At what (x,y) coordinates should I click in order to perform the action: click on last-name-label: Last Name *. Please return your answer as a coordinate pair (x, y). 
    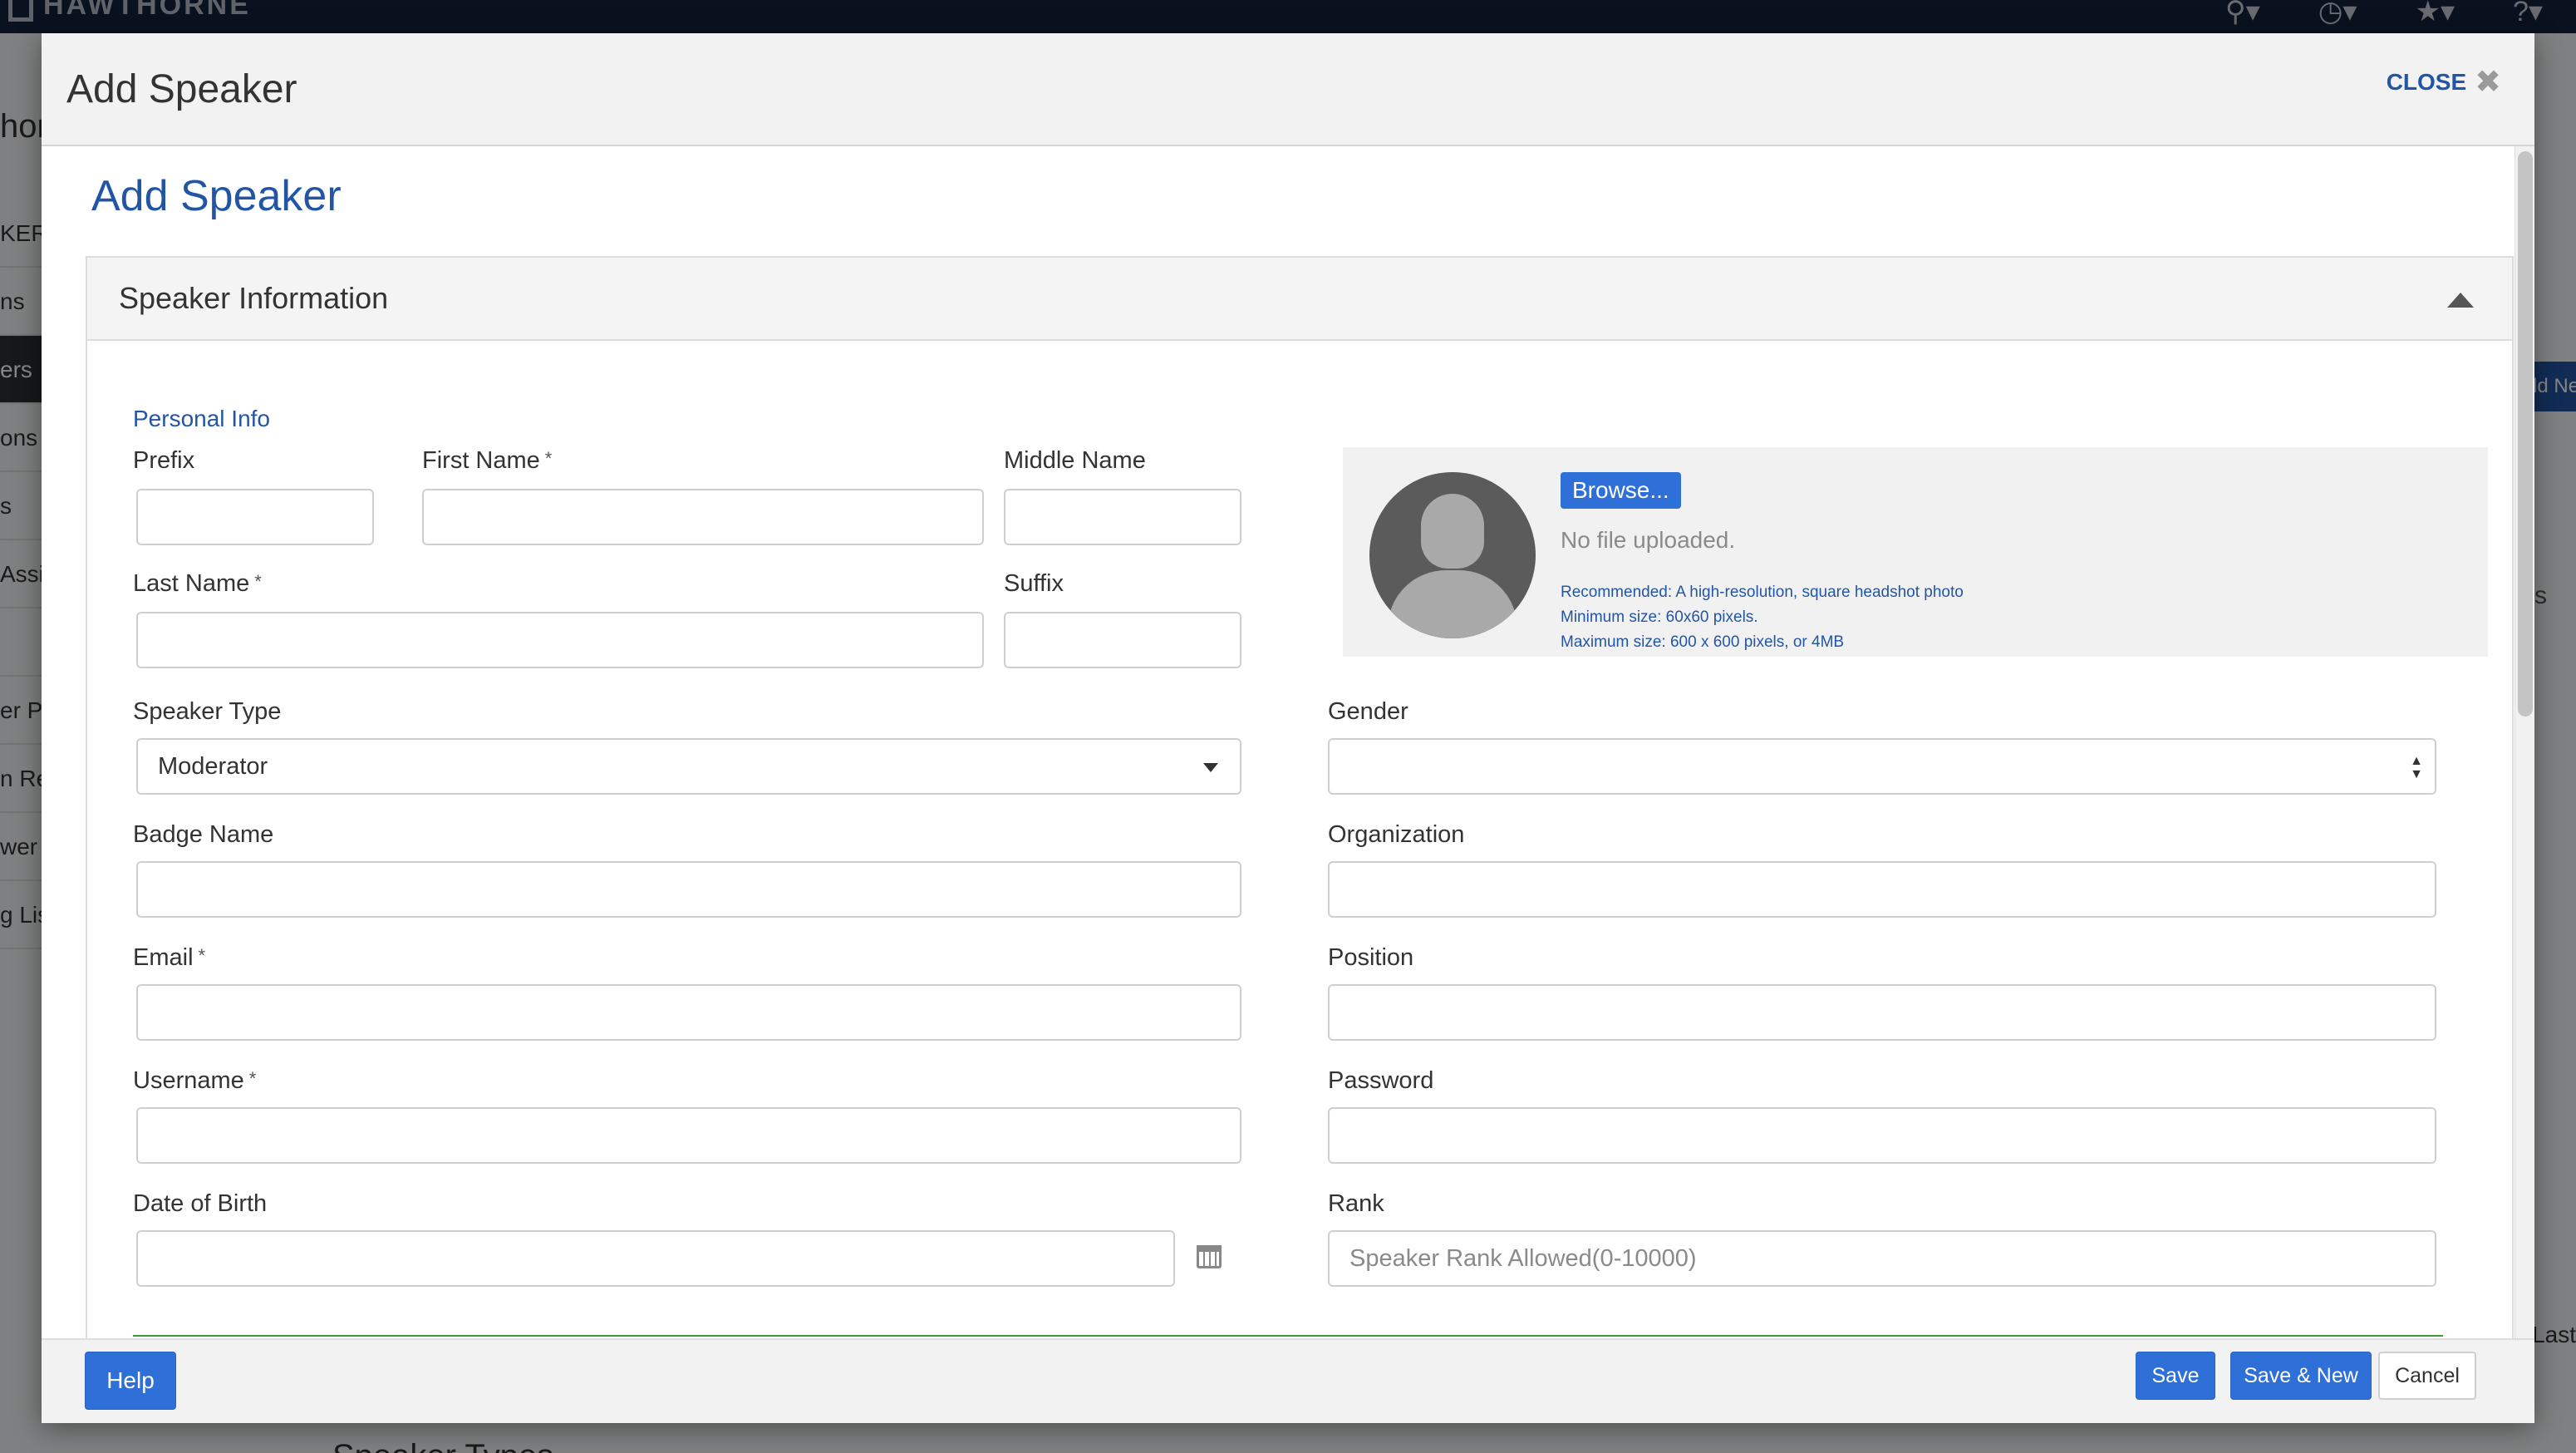
    Looking at the image, I should click on (197, 584).